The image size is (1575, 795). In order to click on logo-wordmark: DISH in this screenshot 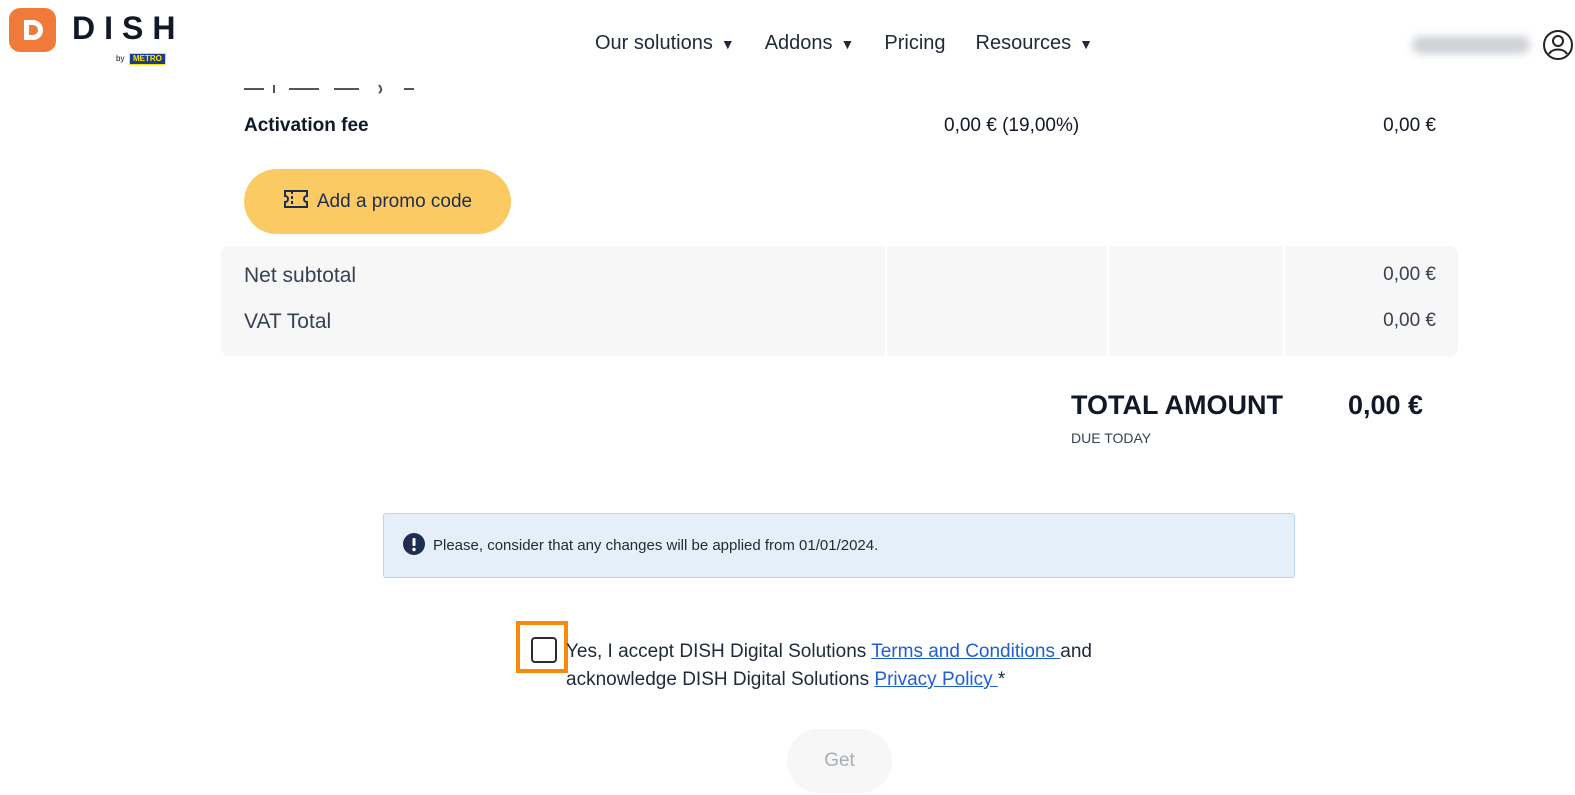, I will do `click(128, 28)`.